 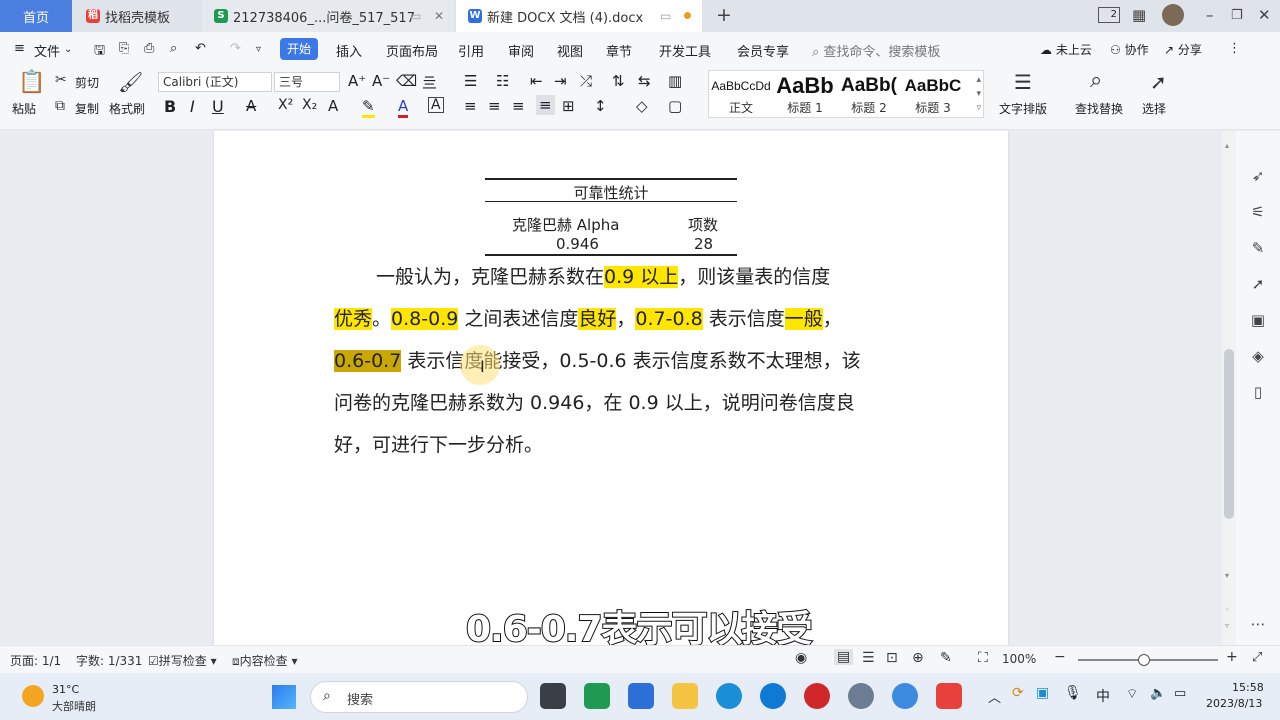 What do you see at coordinates (127, 108) in the screenshot?
I see `format-painter-button: 格式刷` at bounding box center [127, 108].